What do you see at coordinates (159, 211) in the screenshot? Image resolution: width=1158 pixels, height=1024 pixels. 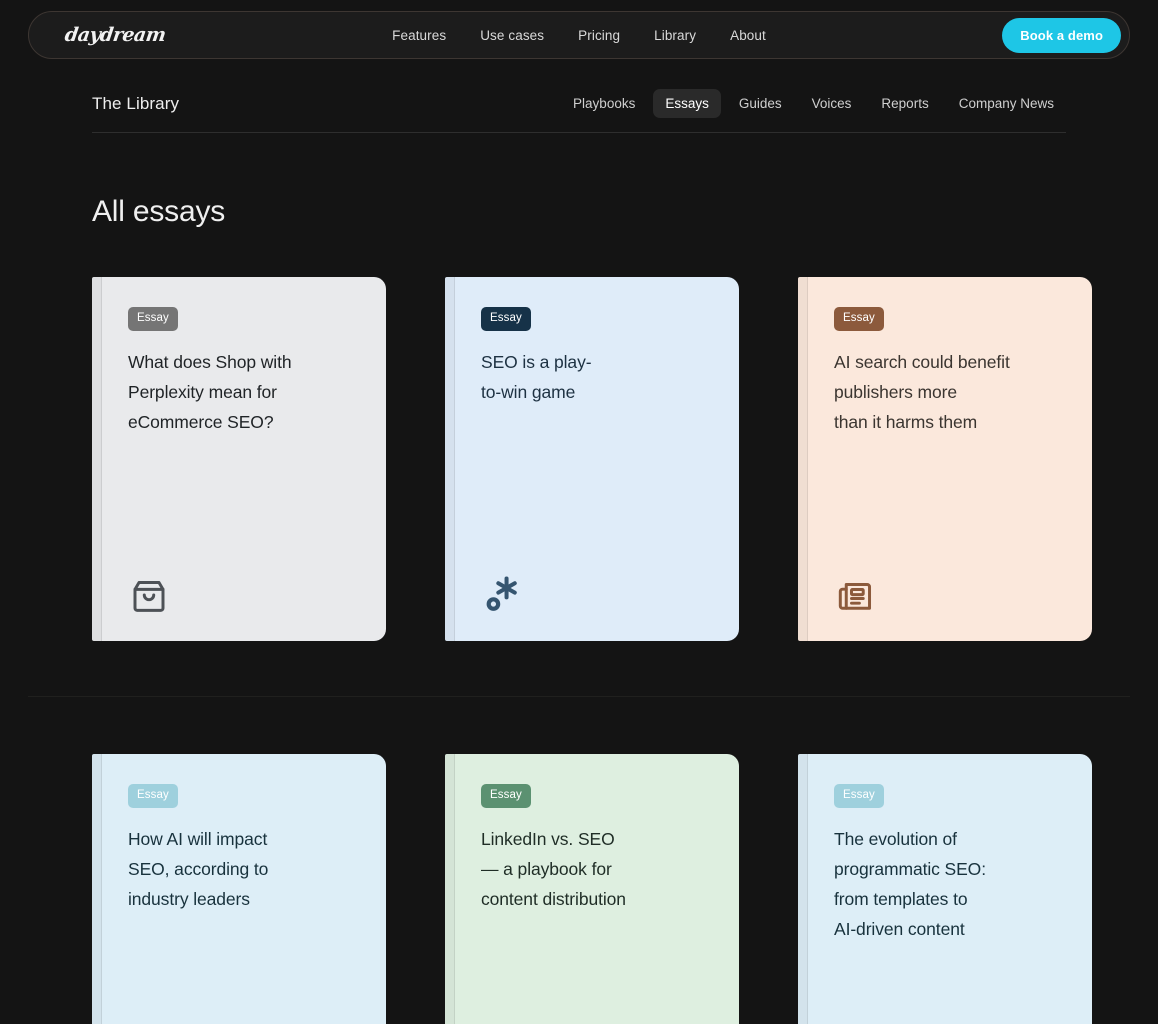 I see `page-title: All essays` at bounding box center [159, 211].